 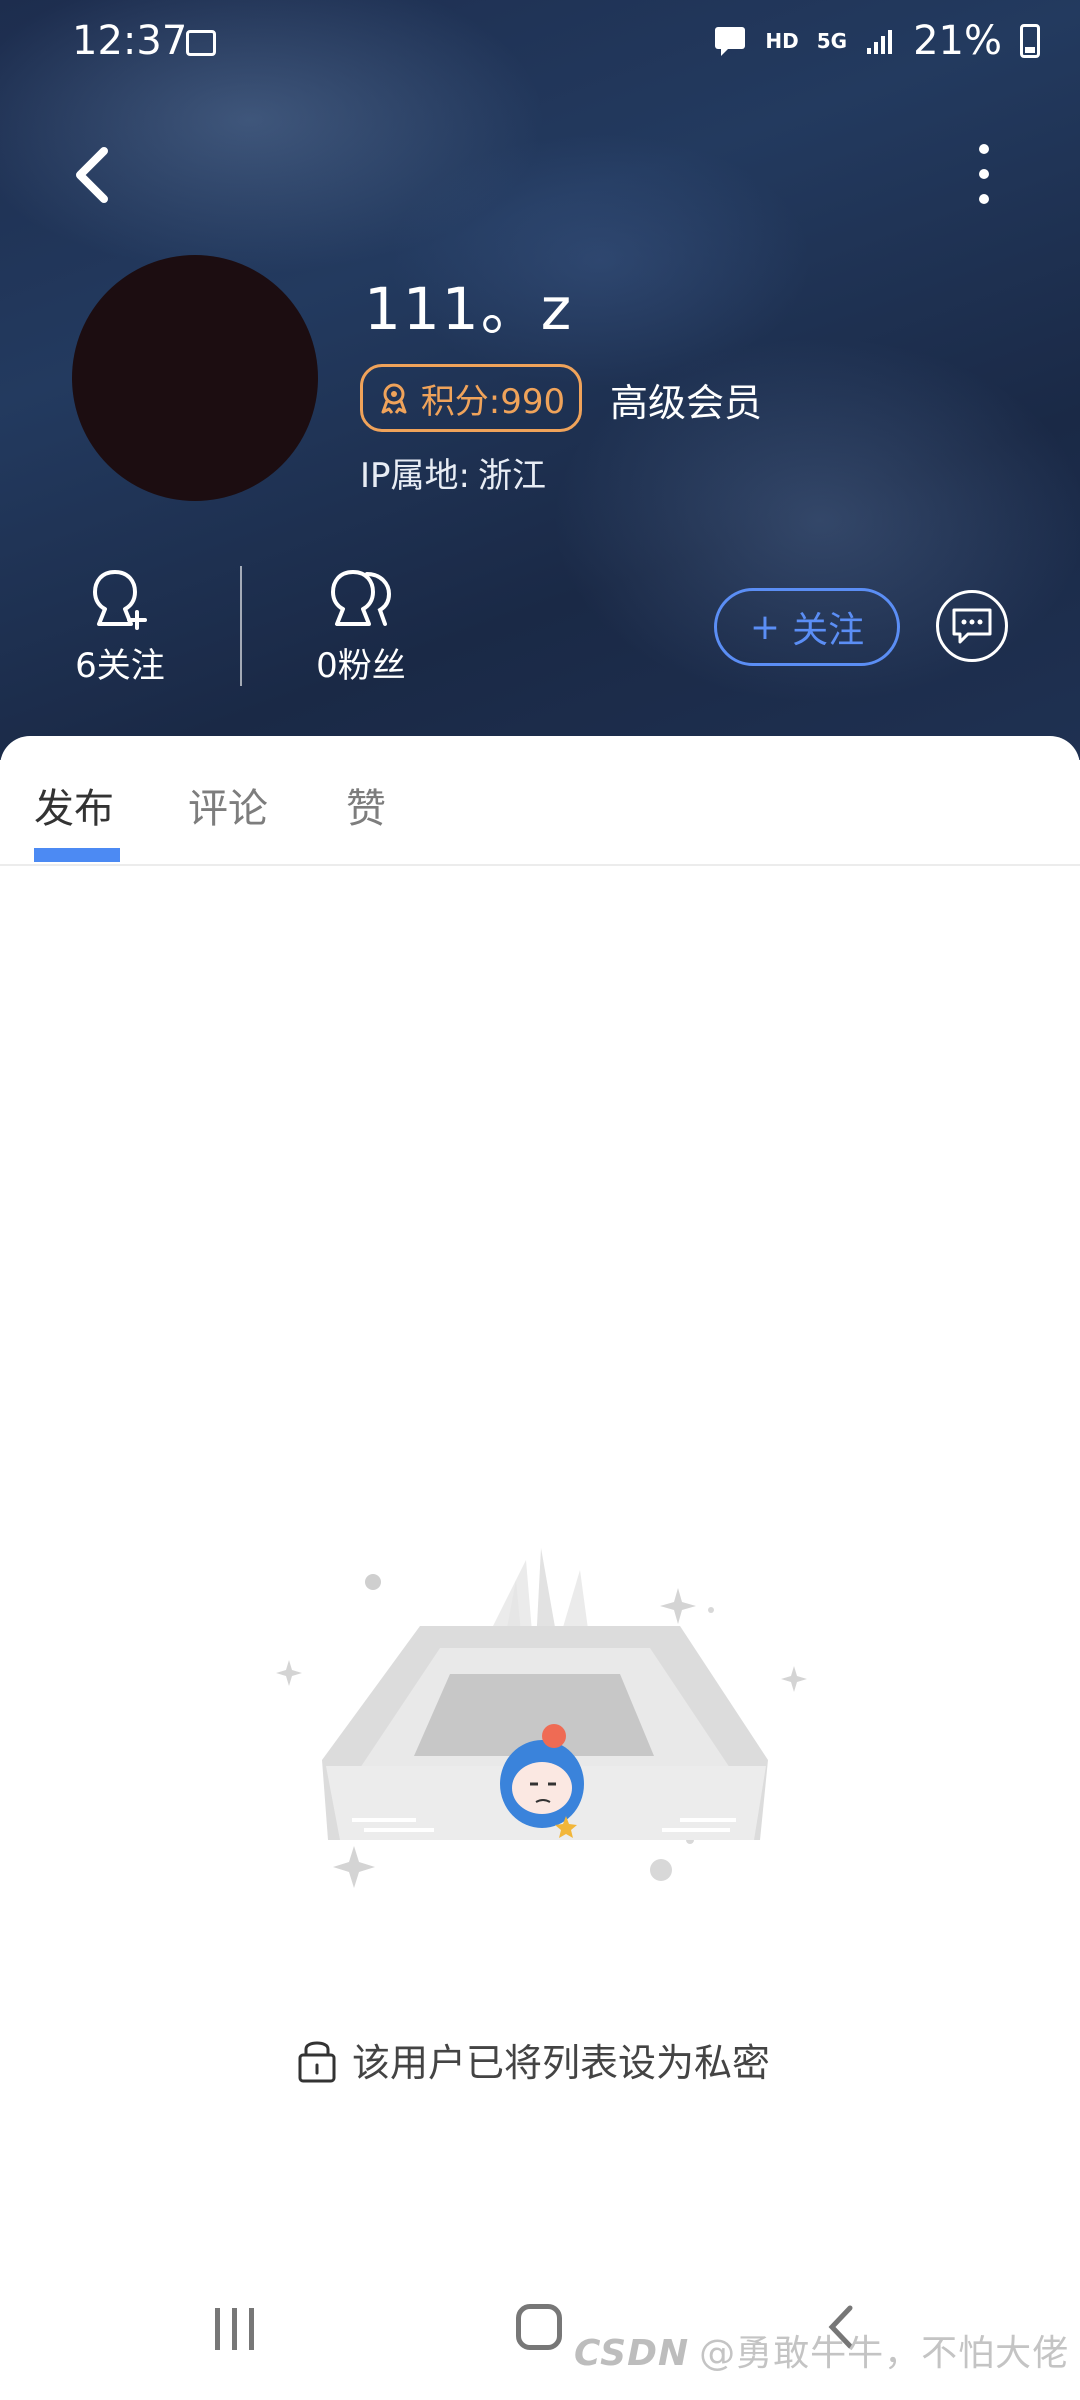 I want to click on member-level: 高级会员, so click(x=686, y=403).